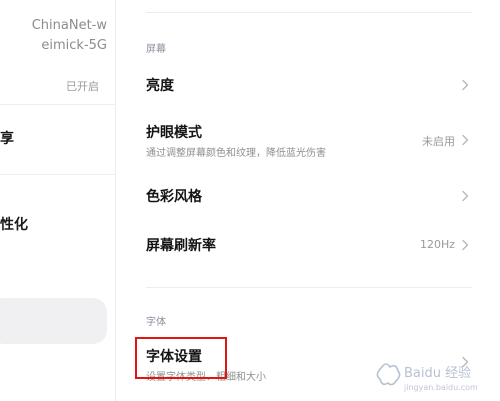  I want to click on section-label-font: 字体, so click(156, 322).